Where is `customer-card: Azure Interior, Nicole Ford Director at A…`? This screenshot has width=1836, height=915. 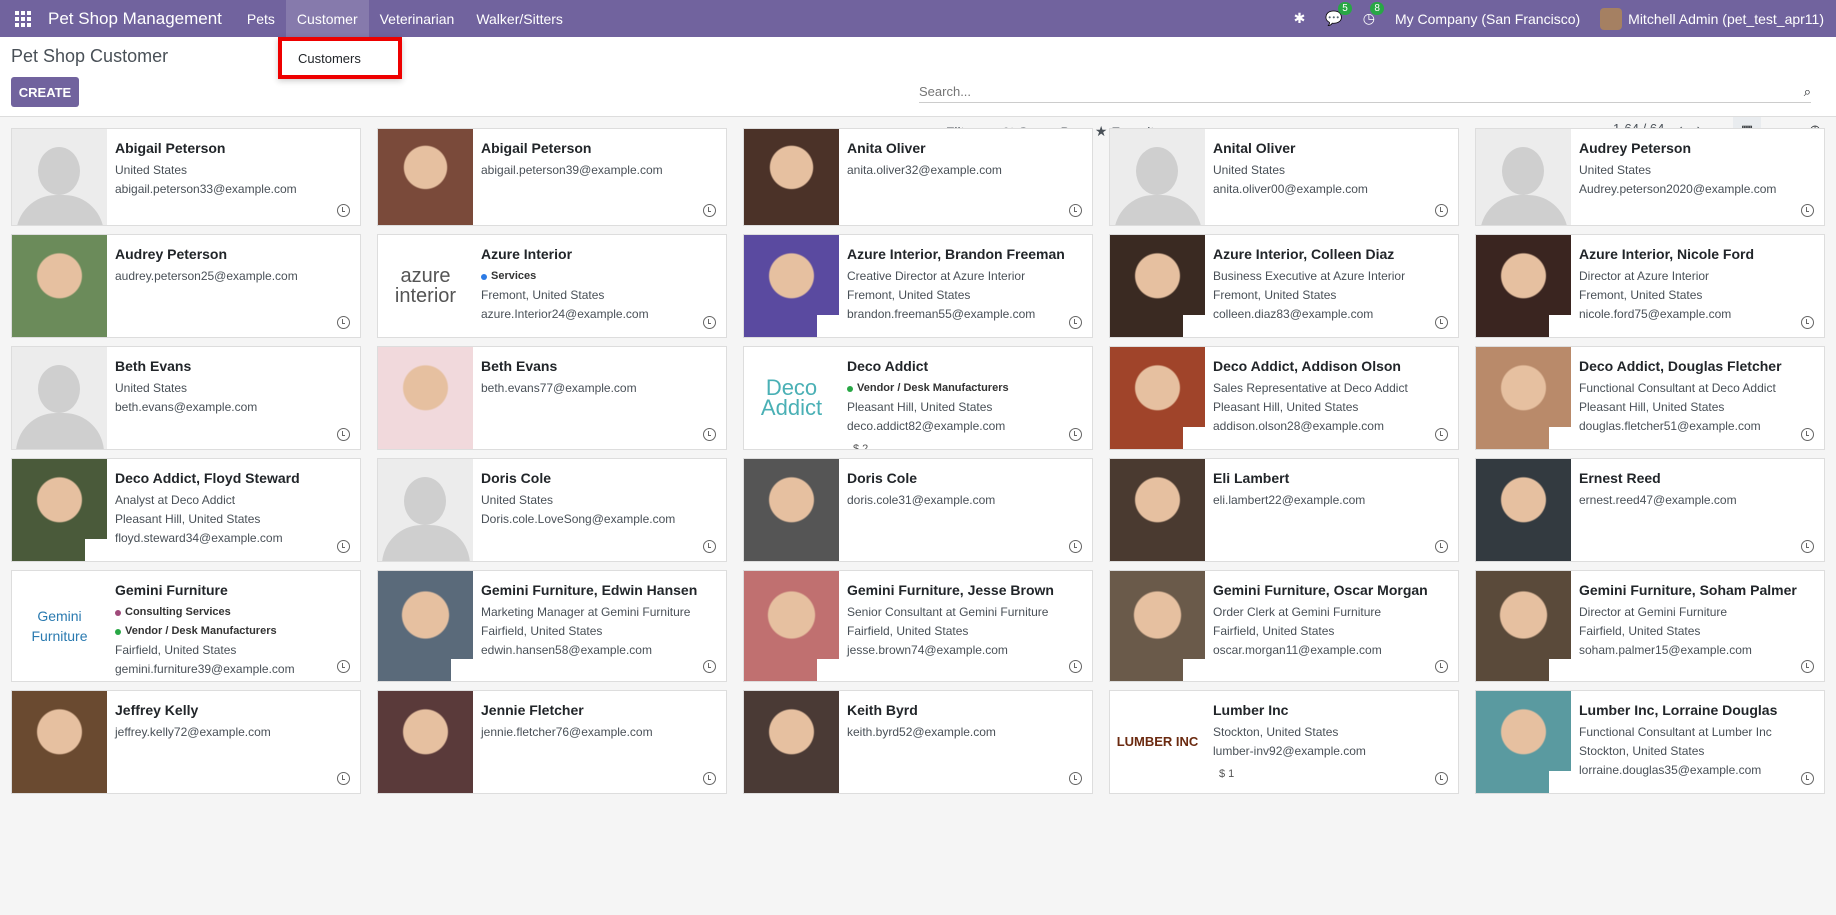
customer-card: Azure Interior, Nicole Ford Director at A… is located at coordinates (1650, 286).